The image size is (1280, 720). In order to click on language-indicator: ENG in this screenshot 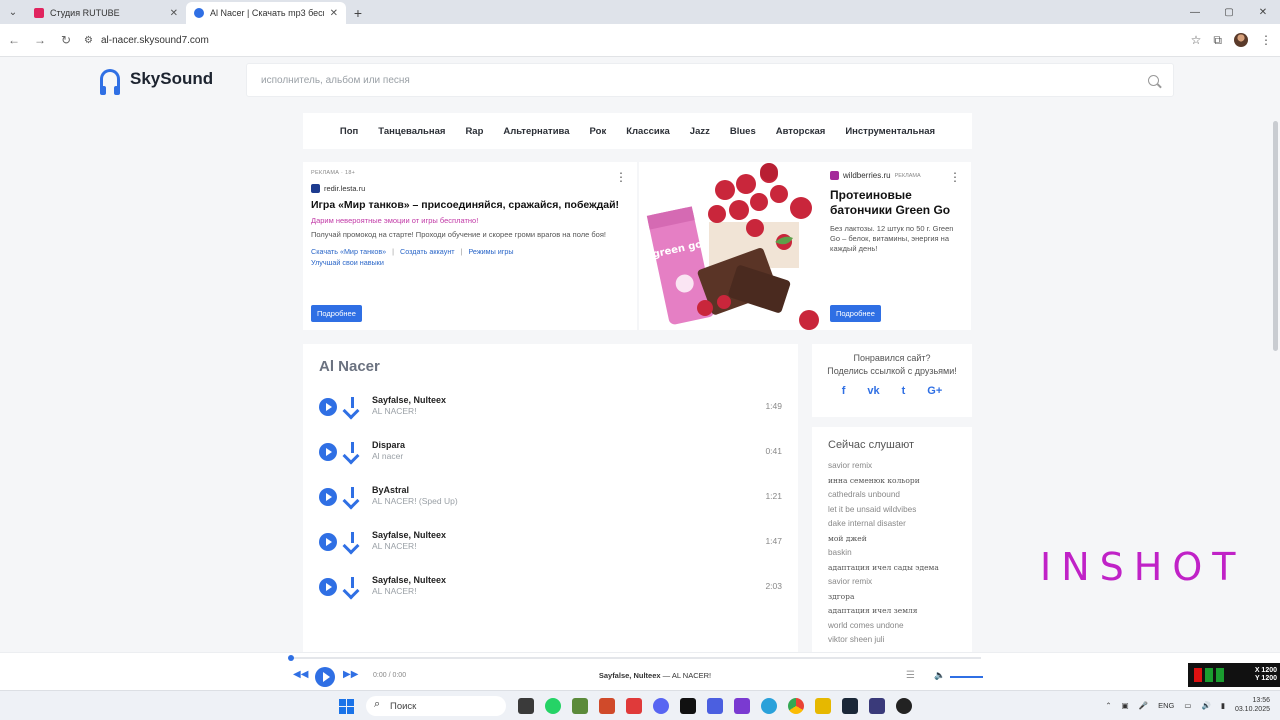, I will do `click(1166, 705)`.